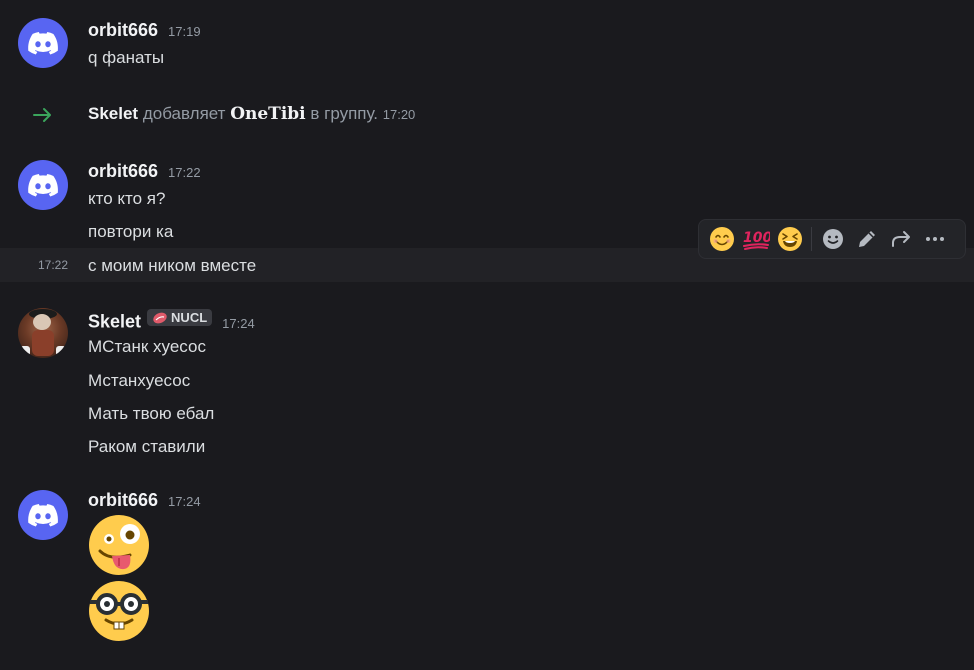 This screenshot has width=974, height=670. I want to click on message-header: orbit666 17:22, so click(144, 171).